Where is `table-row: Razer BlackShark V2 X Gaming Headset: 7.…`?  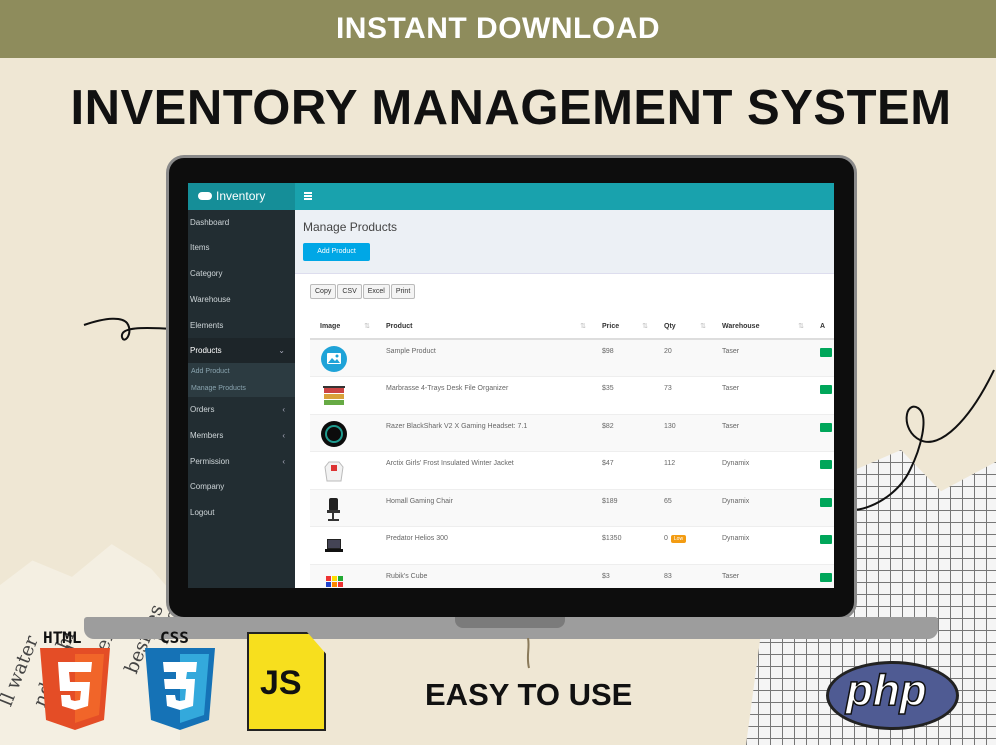 table-row: Razer BlackShark V2 X Gaming Headset: 7.… is located at coordinates (572, 432).